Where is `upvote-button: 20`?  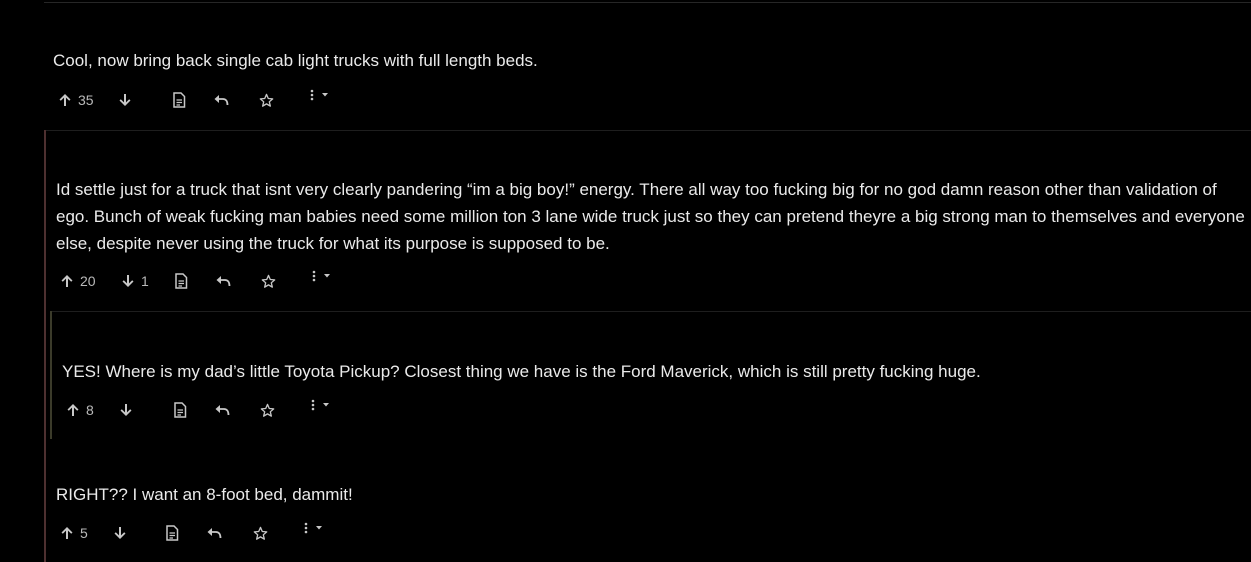 upvote-button: 20 is located at coordinates (78, 281).